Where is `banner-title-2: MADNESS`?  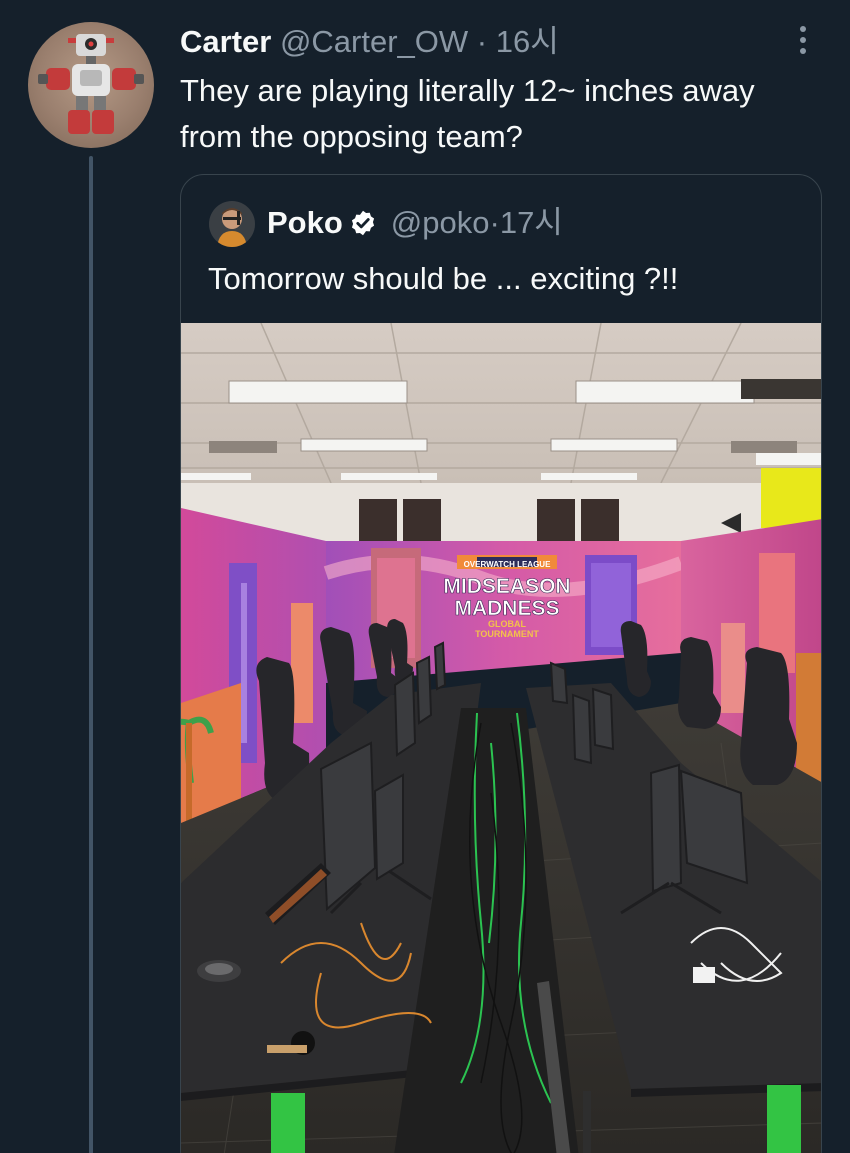
banner-title-2: MADNESS is located at coordinates (506, 608).